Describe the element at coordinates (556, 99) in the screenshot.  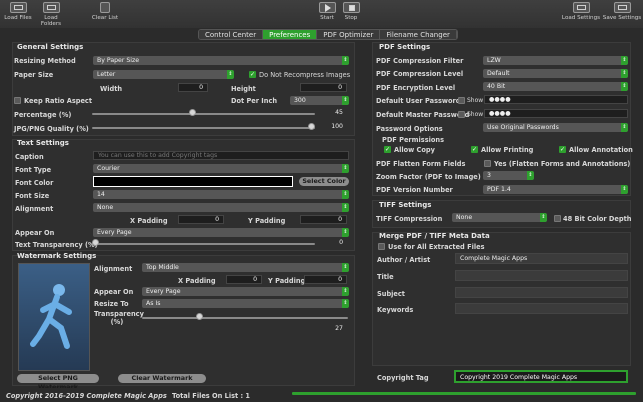
I see `user-password-field: ●●●●` at that location.